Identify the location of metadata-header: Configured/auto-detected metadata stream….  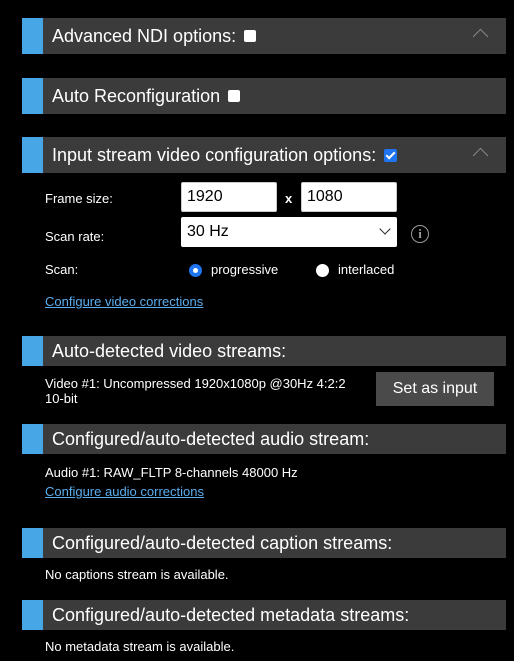
(264, 615).